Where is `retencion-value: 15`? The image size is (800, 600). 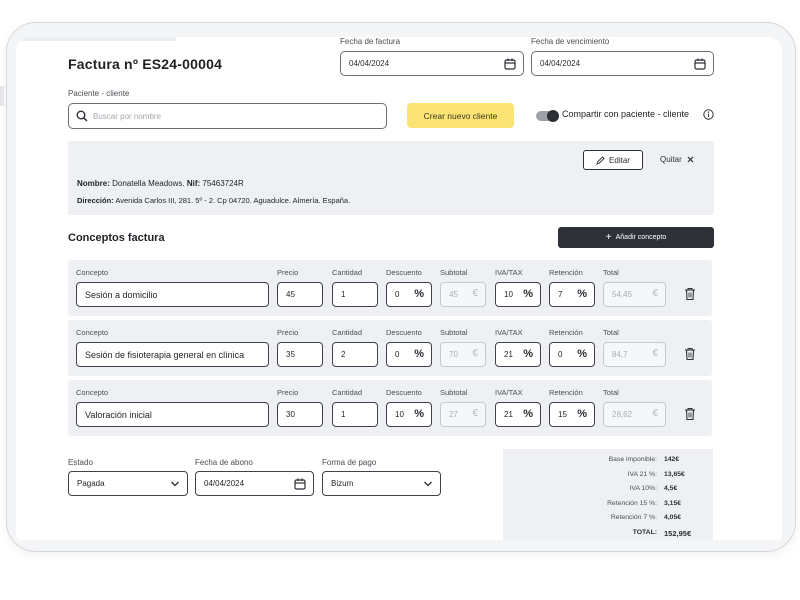 retencion-value: 15 is located at coordinates (562, 414).